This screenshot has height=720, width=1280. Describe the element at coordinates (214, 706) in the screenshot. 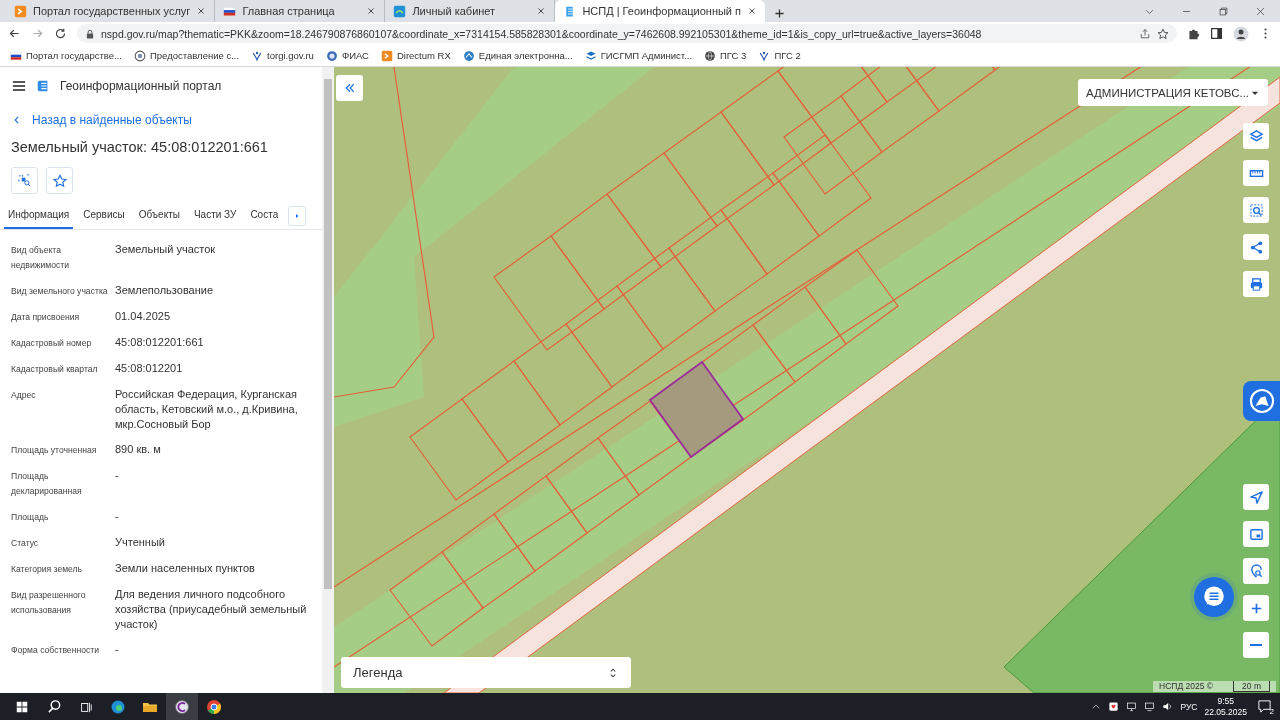

I see `chrome-icon` at that location.